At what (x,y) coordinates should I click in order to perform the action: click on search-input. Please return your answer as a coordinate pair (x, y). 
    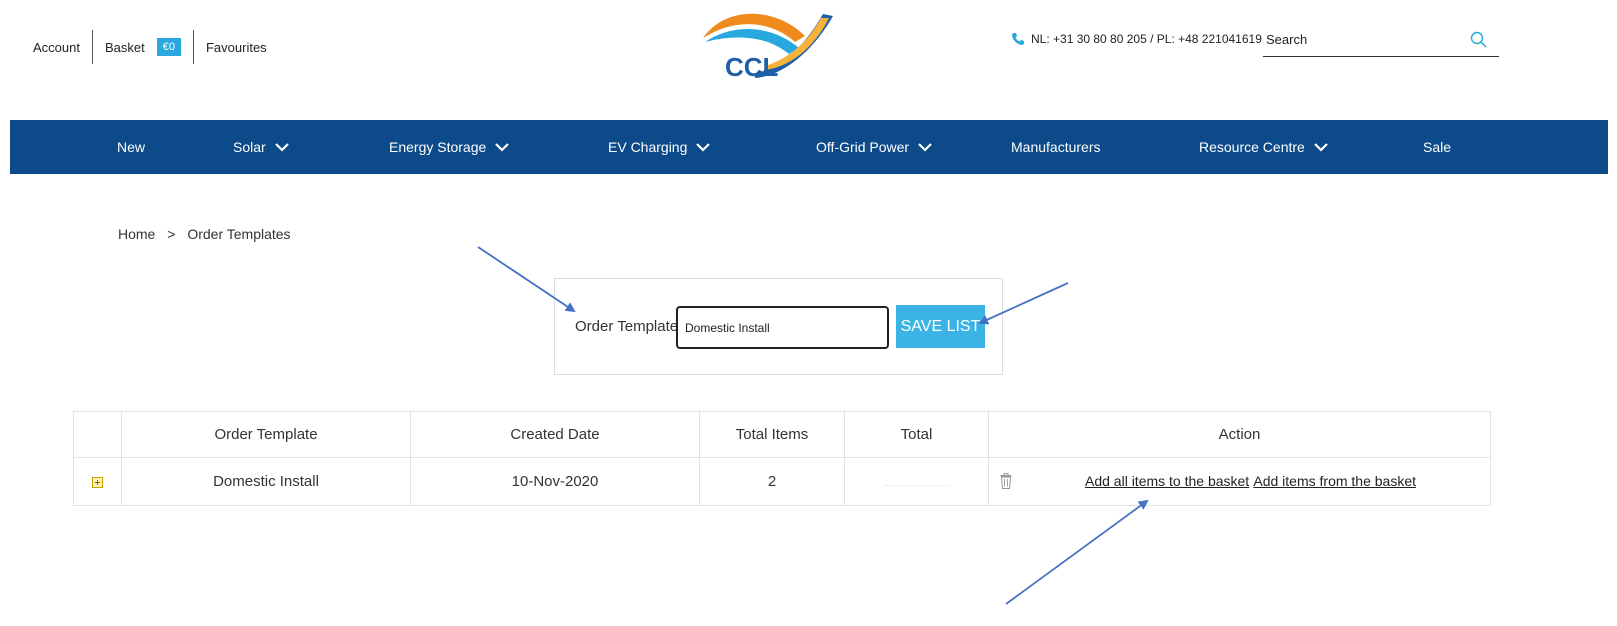
    Looking at the image, I should click on (1358, 39).